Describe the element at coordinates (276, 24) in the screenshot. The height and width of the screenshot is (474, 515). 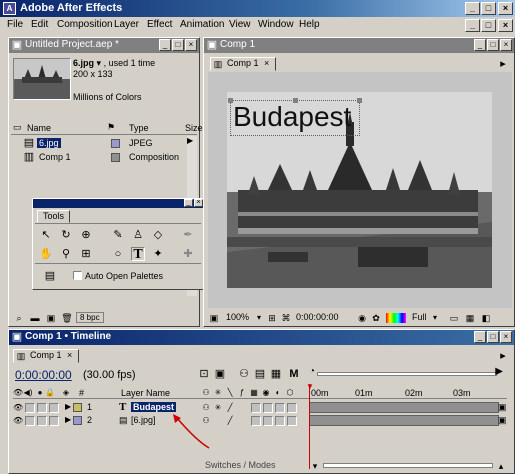
I see `menu-window: Window` at that location.